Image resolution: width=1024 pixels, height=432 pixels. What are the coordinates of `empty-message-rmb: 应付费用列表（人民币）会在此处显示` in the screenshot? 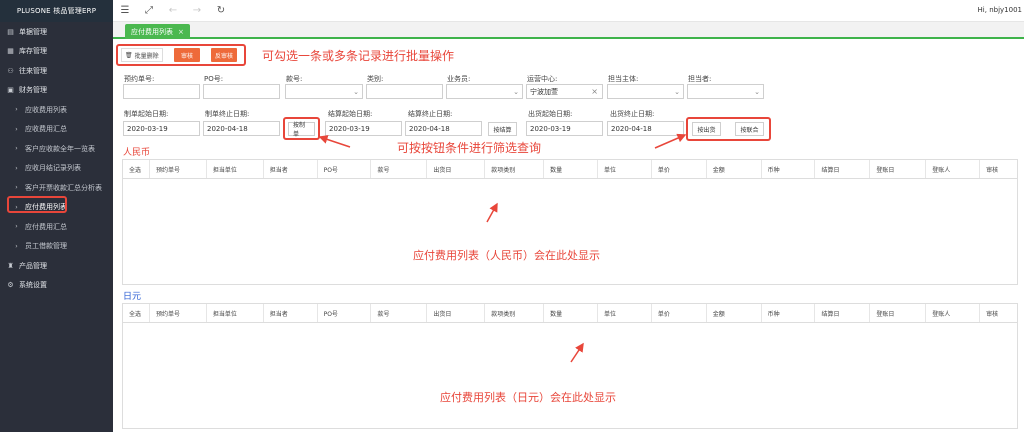 It's located at (506, 255).